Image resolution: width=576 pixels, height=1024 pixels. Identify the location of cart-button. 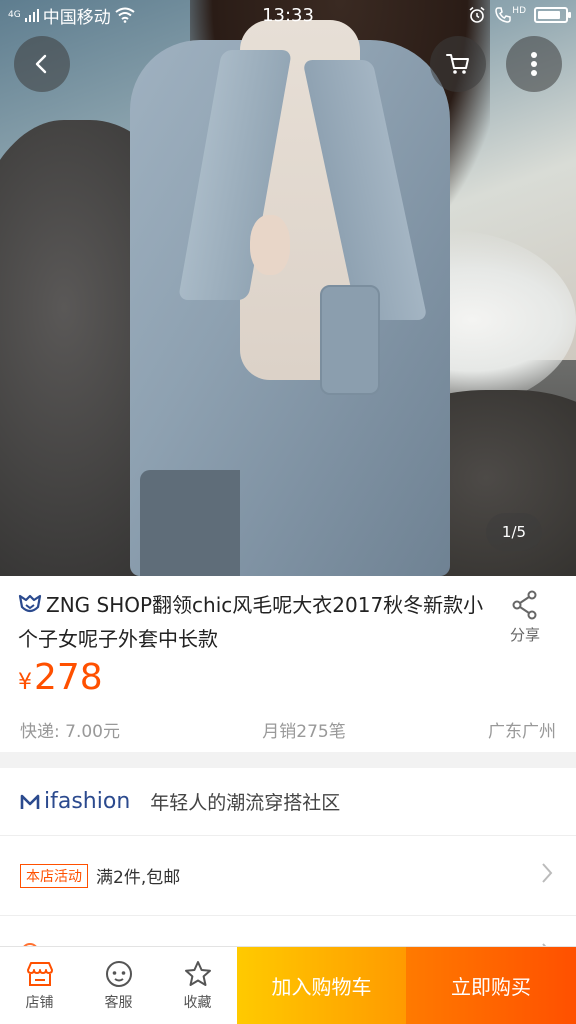
(458, 64).